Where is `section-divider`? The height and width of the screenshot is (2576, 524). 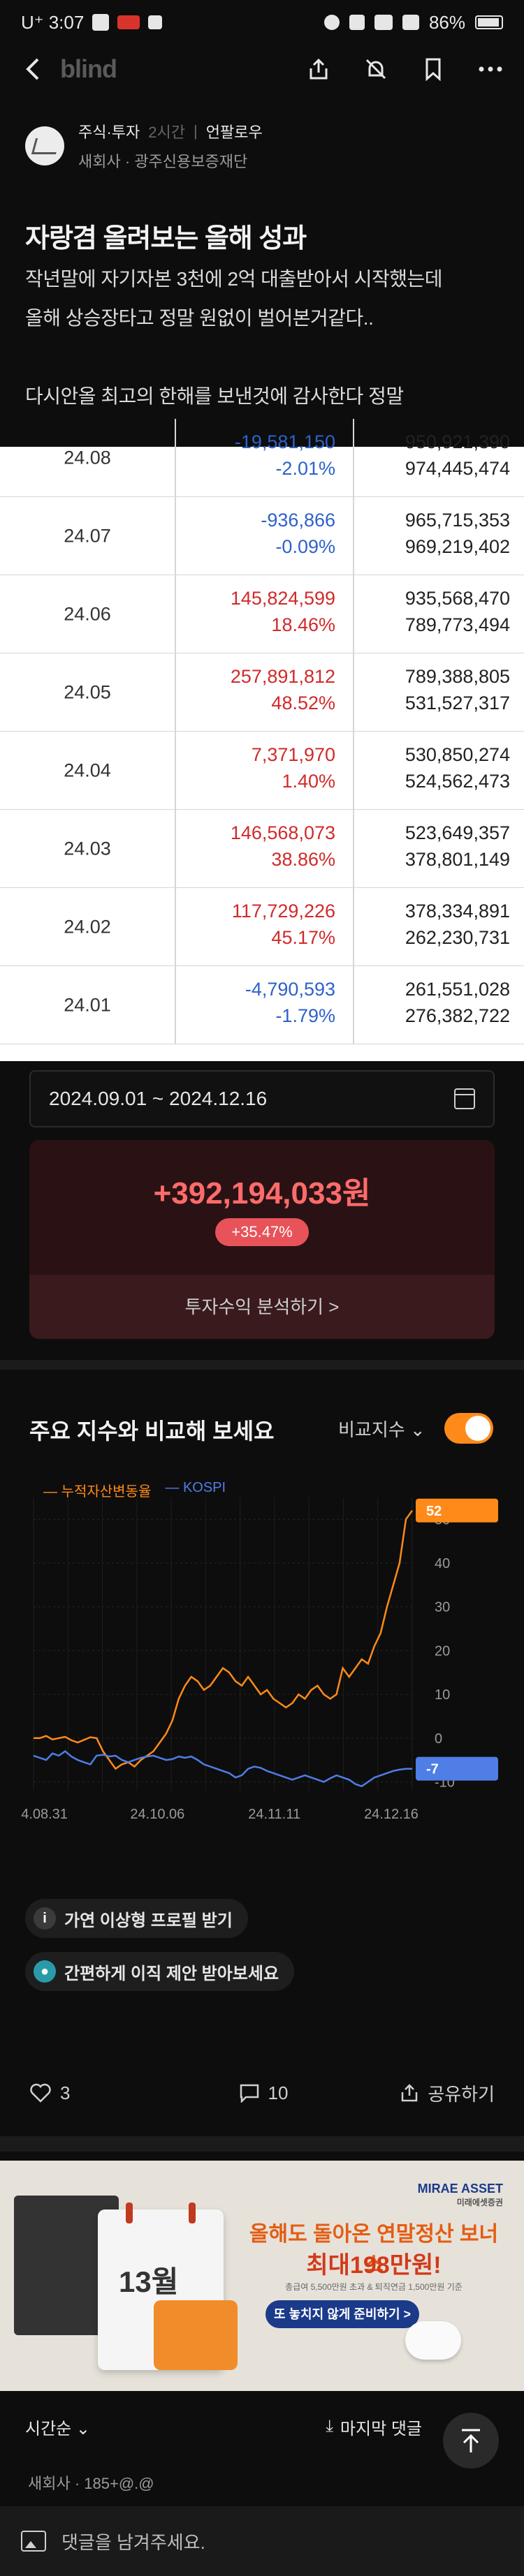 section-divider is located at coordinates (262, 1365).